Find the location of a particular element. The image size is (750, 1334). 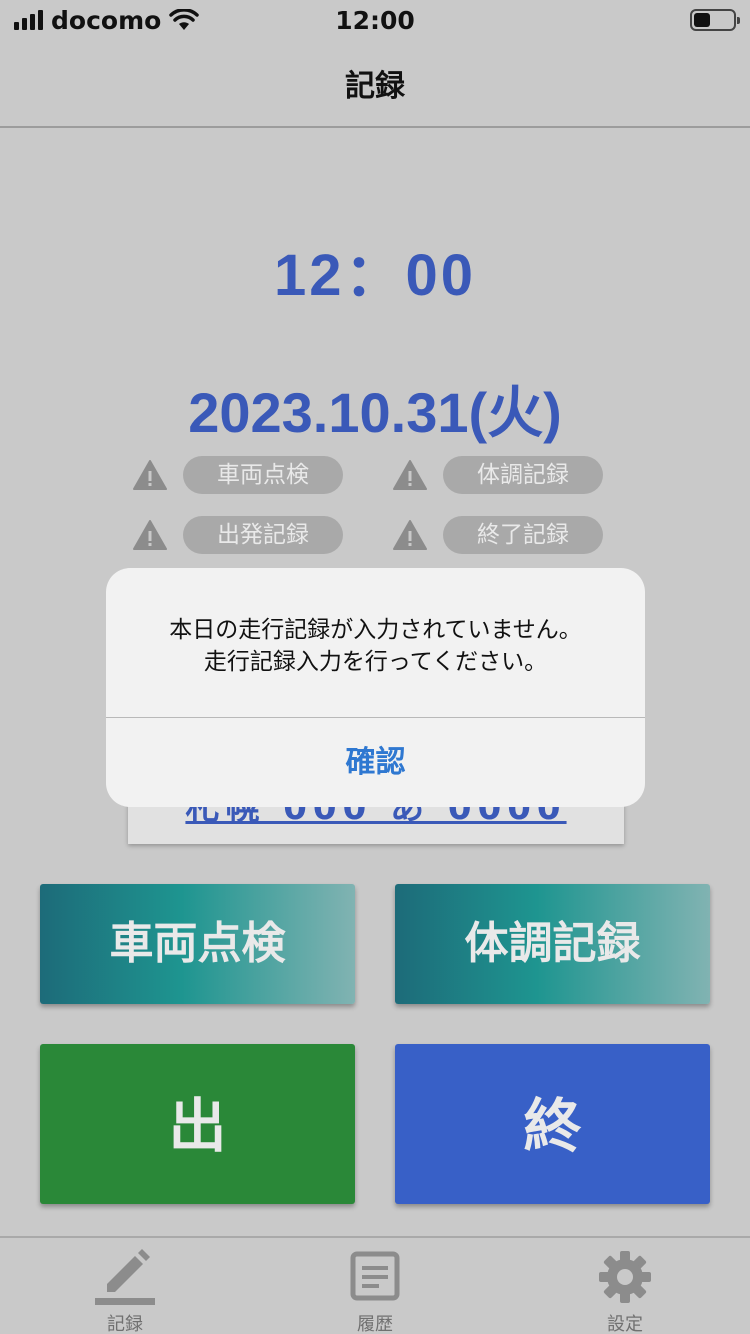

button-label: 体調記録 is located at coordinates (552, 943).